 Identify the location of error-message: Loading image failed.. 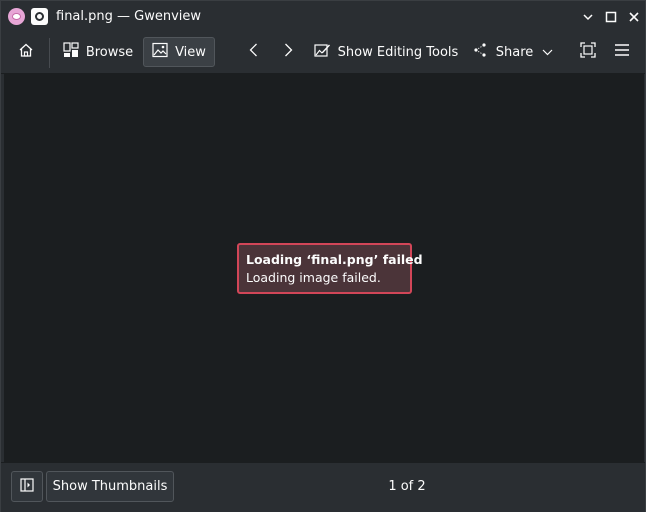
(313, 277).